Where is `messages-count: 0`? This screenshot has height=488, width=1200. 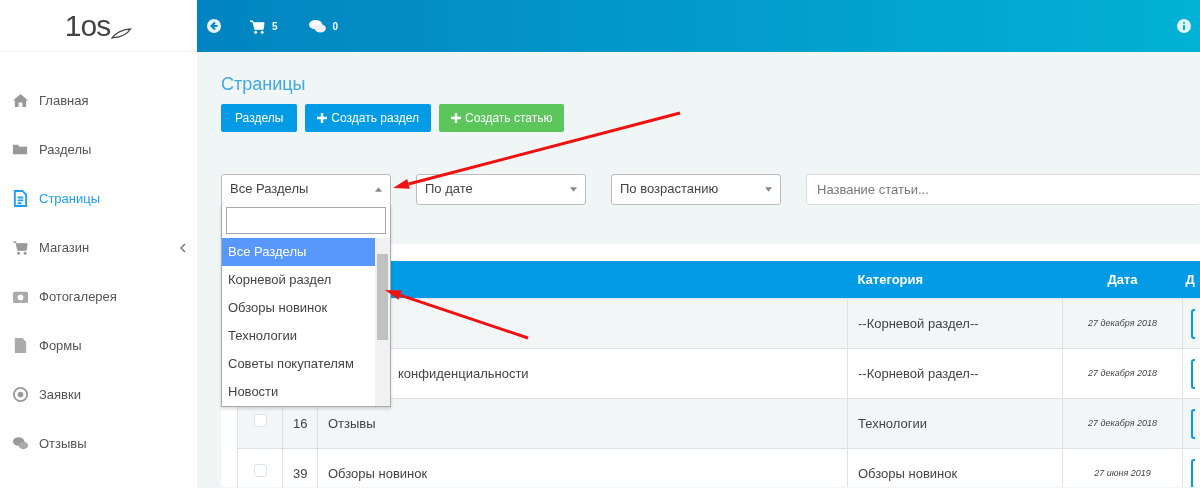
messages-count: 0 is located at coordinates (335, 26).